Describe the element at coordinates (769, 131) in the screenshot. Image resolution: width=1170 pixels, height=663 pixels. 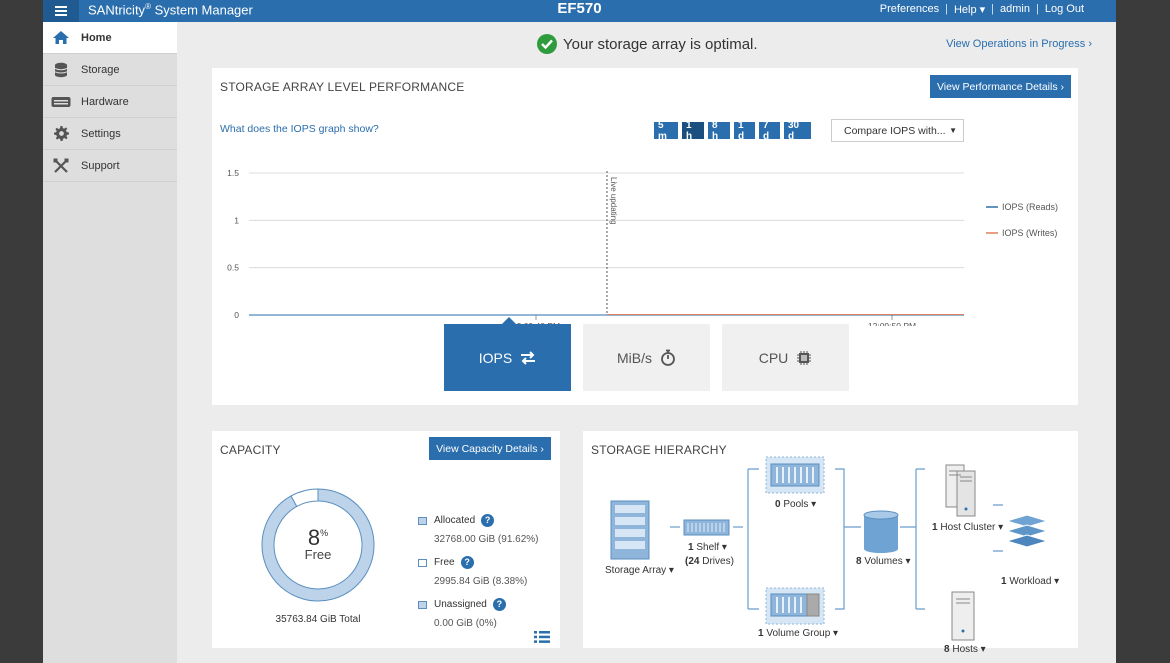
I see `range-7d-button: 7 d` at that location.